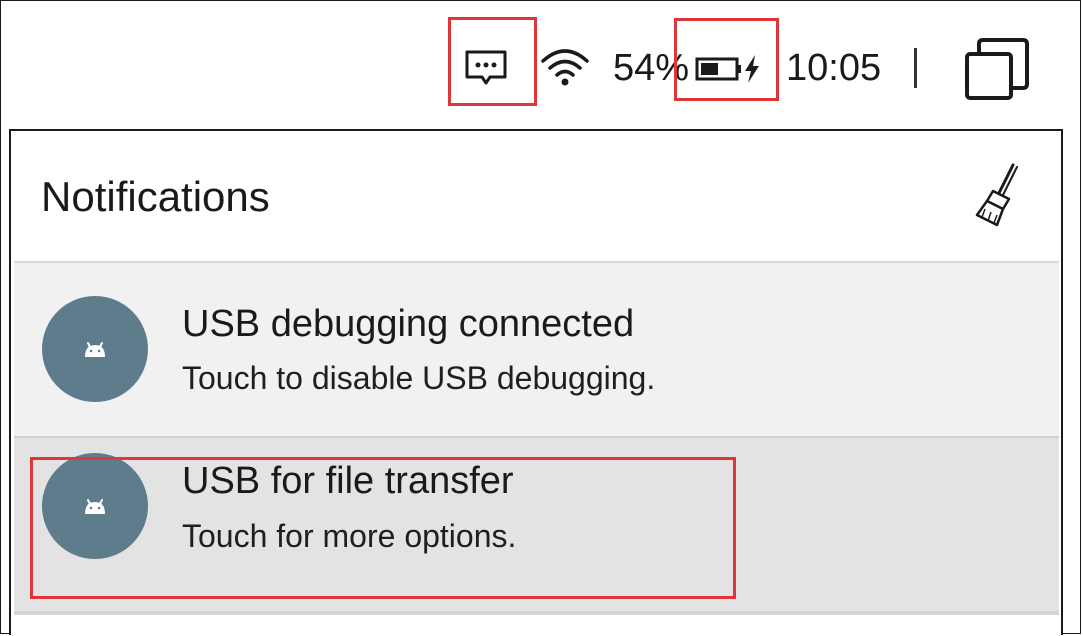 The width and height of the screenshot is (1083, 636). What do you see at coordinates (155, 196) in the screenshot?
I see `panel-title: Notifications` at bounding box center [155, 196].